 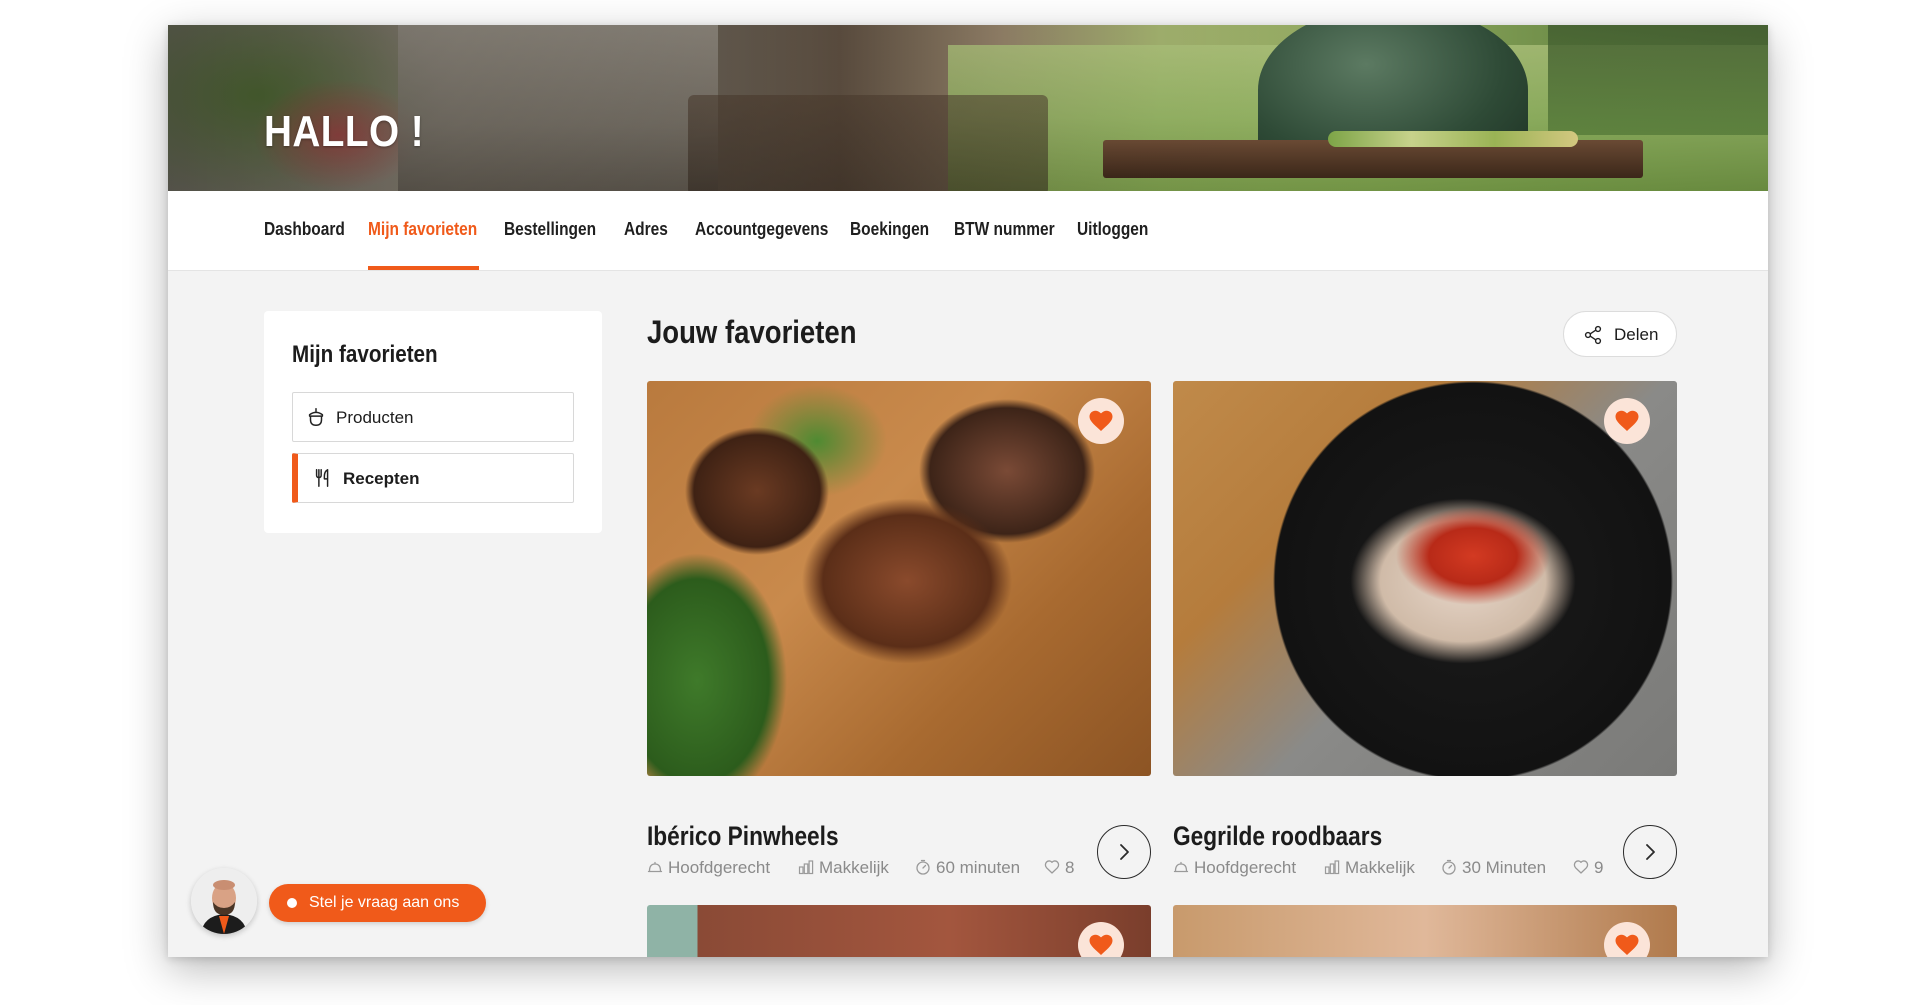 What do you see at coordinates (899, 578) in the screenshot?
I see `recipe-image-iberico-pinwheels` at bounding box center [899, 578].